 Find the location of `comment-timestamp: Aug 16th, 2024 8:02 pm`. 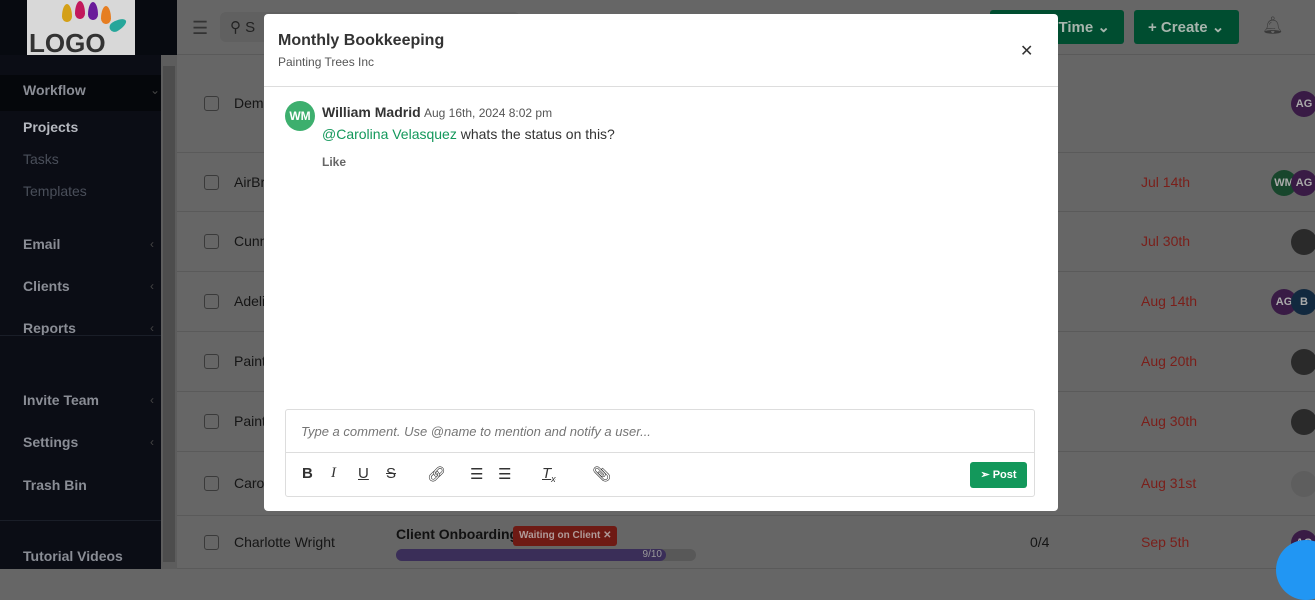

comment-timestamp: Aug 16th, 2024 8:02 pm is located at coordinates (488, 113).